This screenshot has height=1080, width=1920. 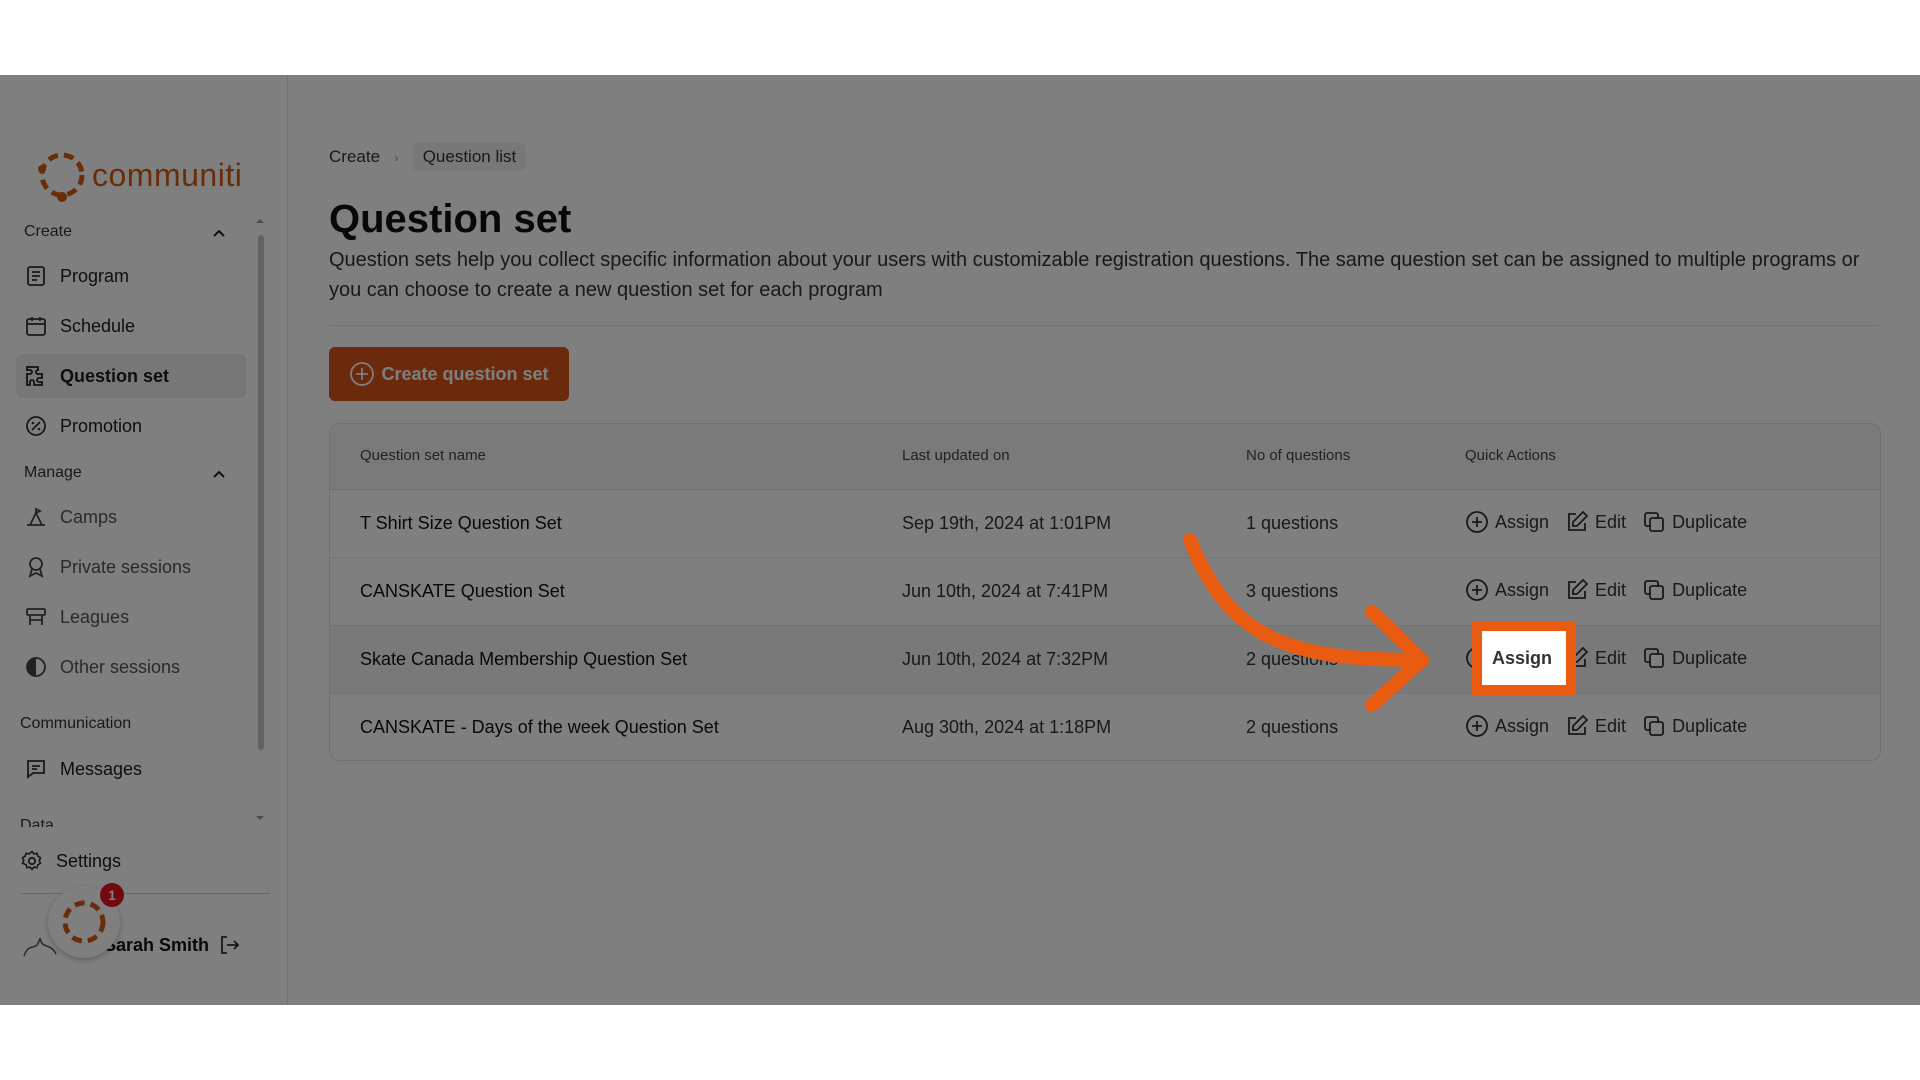 What do you see at coordinates (34, 376) in the screenshot?
I see `puzzle-icon` at bounding box center [34, 376].